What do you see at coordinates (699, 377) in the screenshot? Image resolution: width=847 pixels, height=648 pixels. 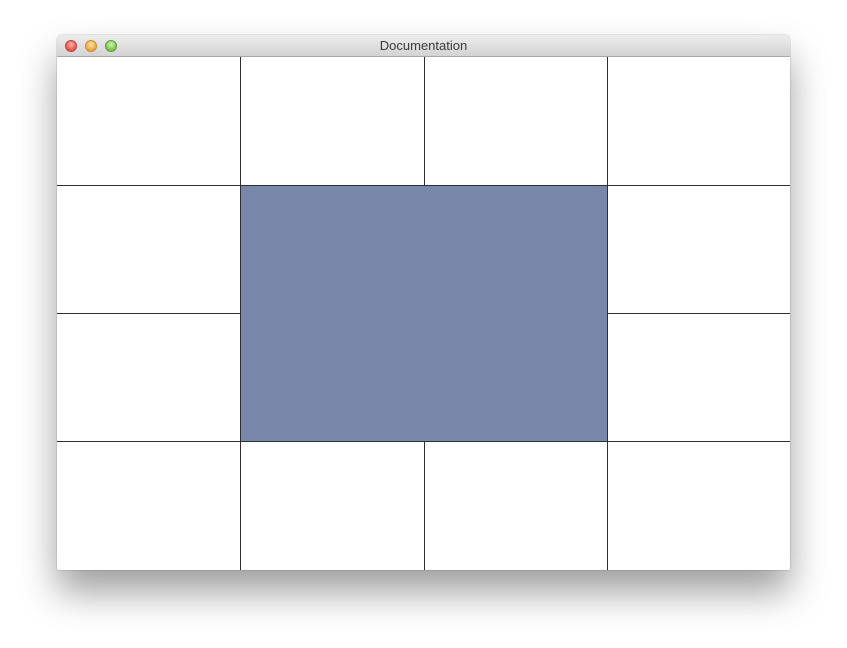 I see `grid-cell-r3-c4` at bounding box center [699, 377].